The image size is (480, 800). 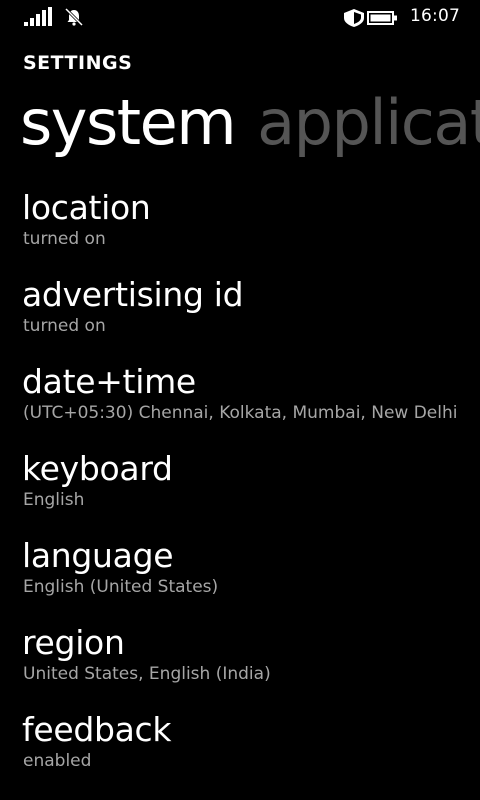 I want to click on status-bar: 16:07, so click(x=240, y=17).